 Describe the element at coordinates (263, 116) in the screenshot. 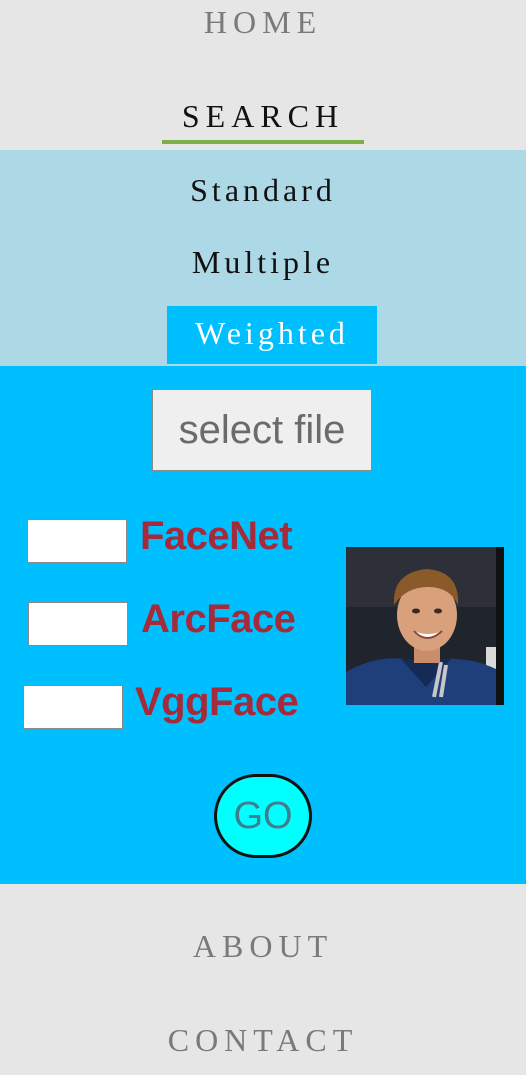

I see `nav-search-link: SEARCH` at that location.